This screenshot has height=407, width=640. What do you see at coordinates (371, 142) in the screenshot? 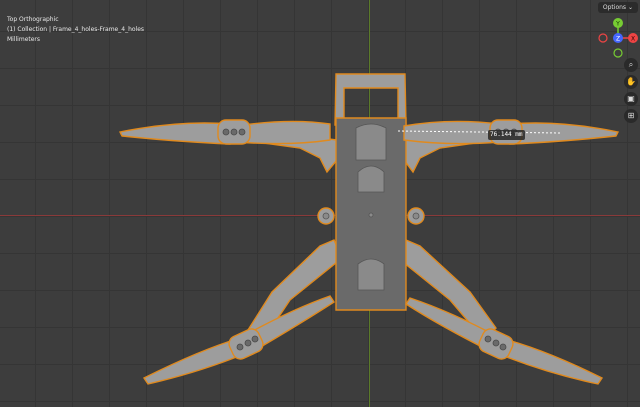
I see `body-top-slot` at bounding box center [371, 142].